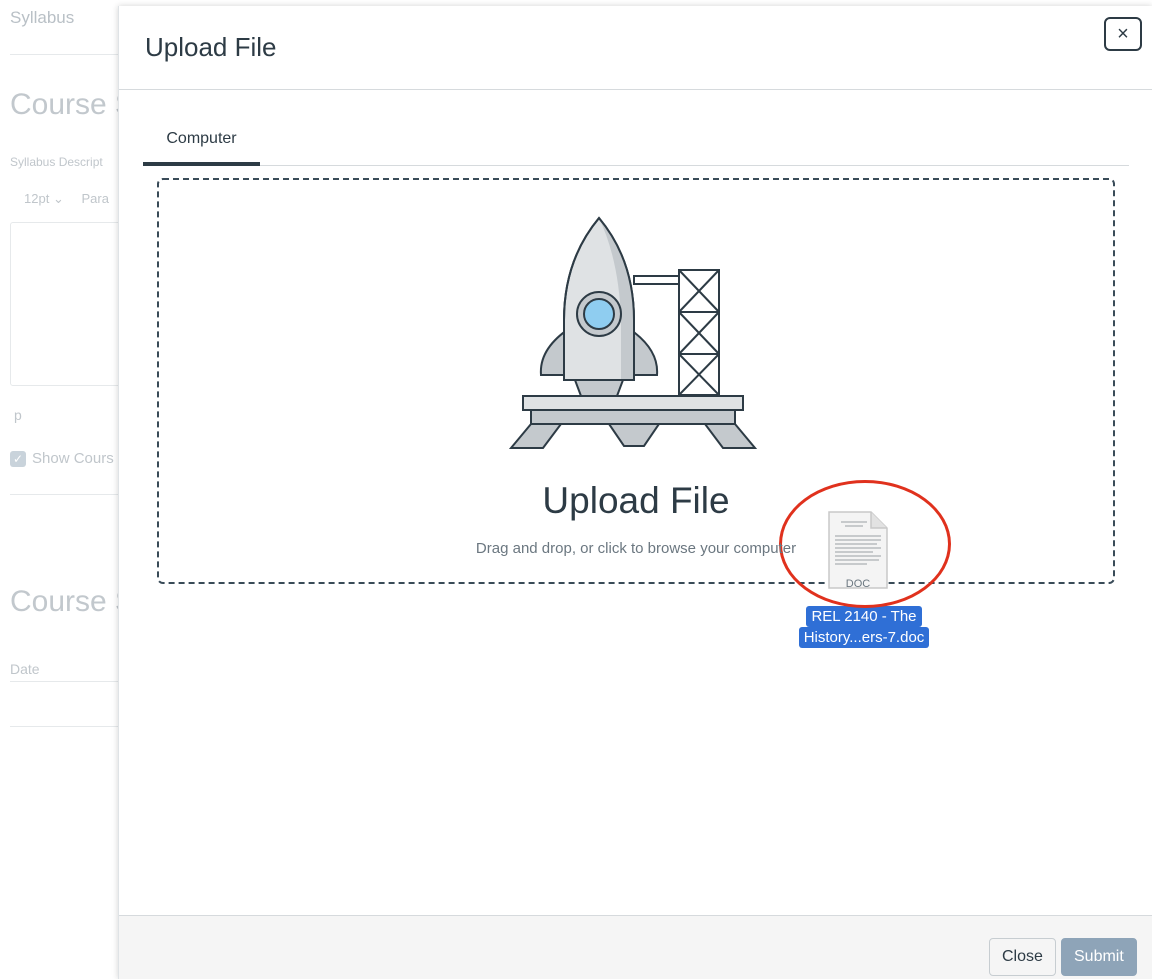  I want to click on doc-type-label: DOC, so click(858, 584).